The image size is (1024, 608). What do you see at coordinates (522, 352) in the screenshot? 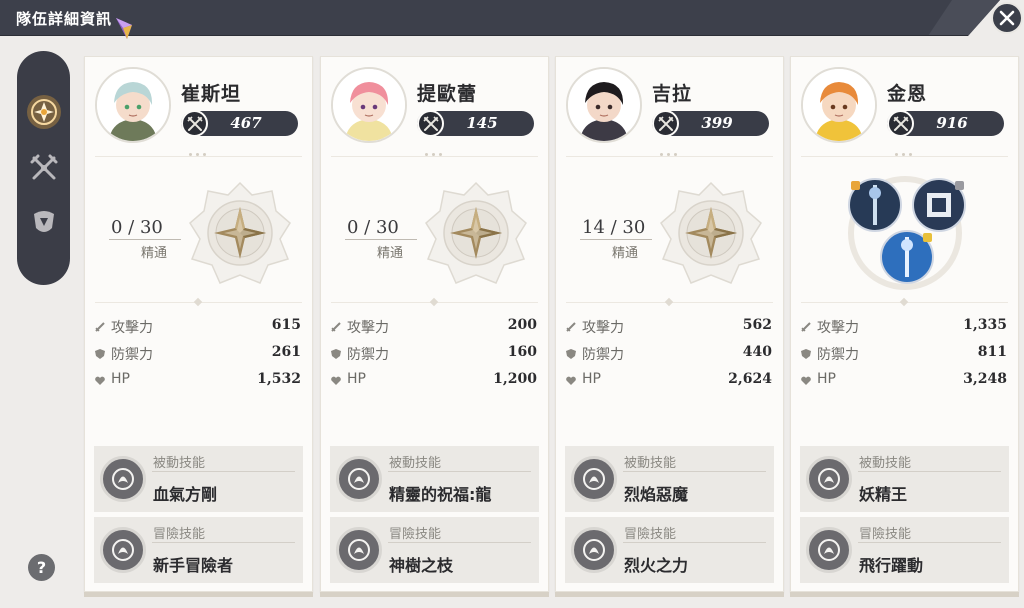
I see `stat-value-defense: 160` at bounding box center [522, 352].